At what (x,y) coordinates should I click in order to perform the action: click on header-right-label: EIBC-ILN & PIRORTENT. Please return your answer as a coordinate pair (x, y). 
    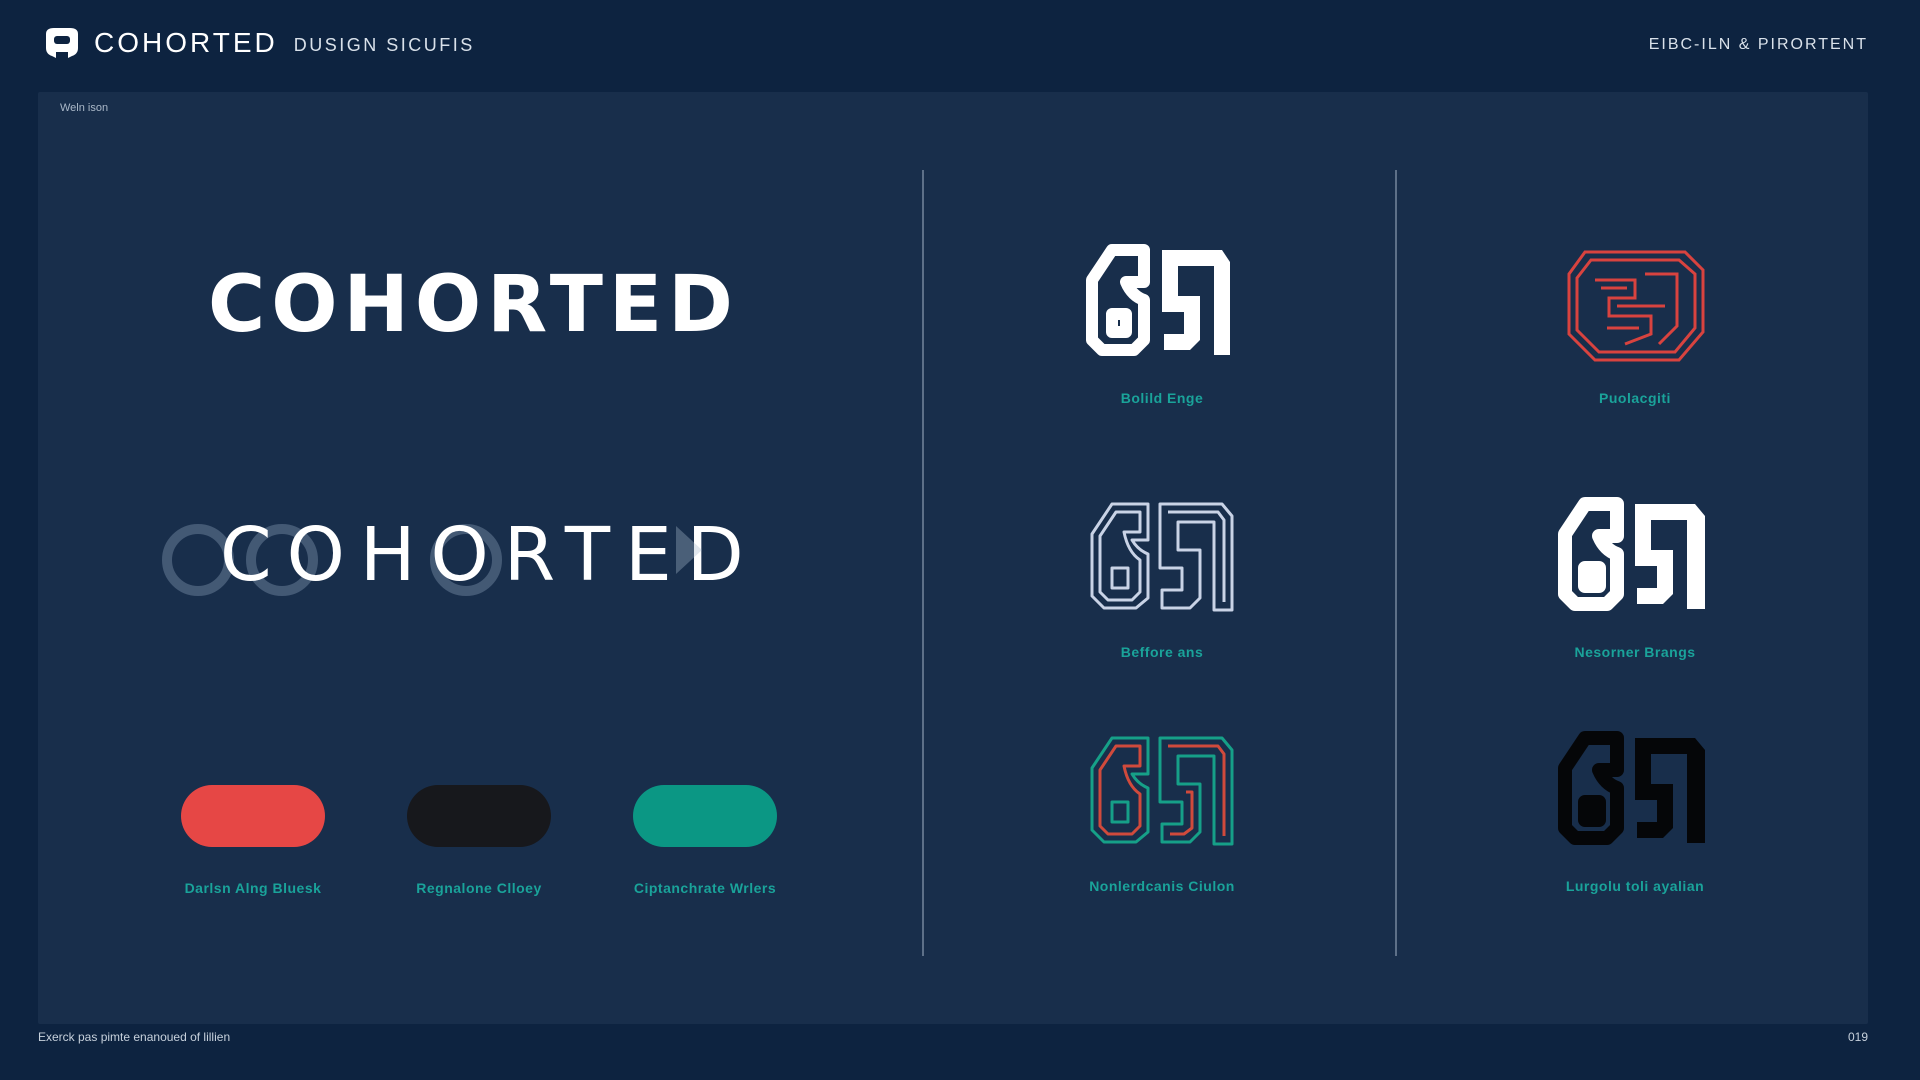
    Looking at the image, I should click on (1758, 44).